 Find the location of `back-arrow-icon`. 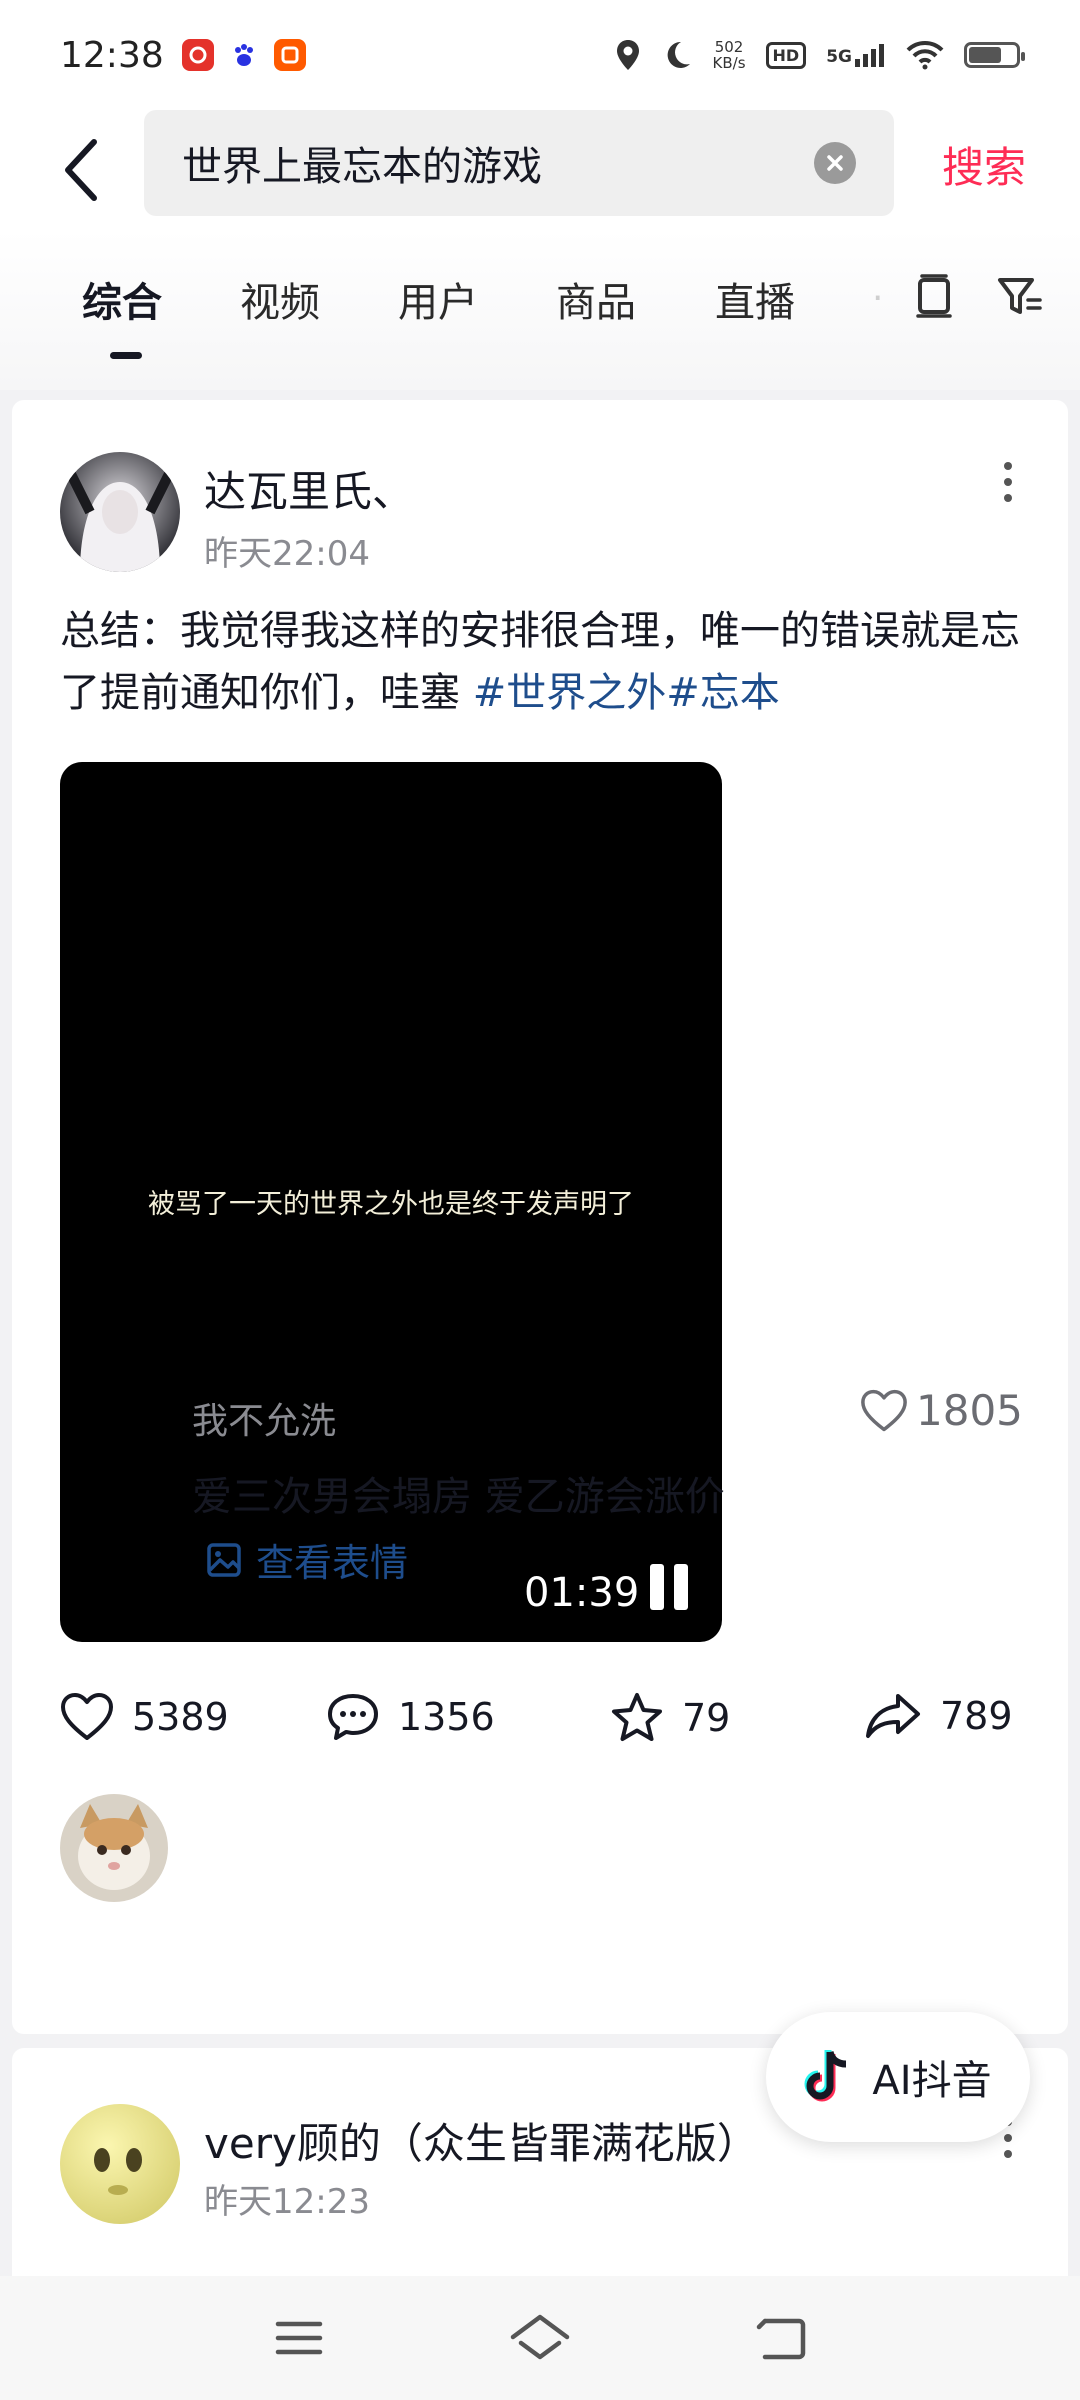

back-arrow-icon is located at coordinates (81, 170).